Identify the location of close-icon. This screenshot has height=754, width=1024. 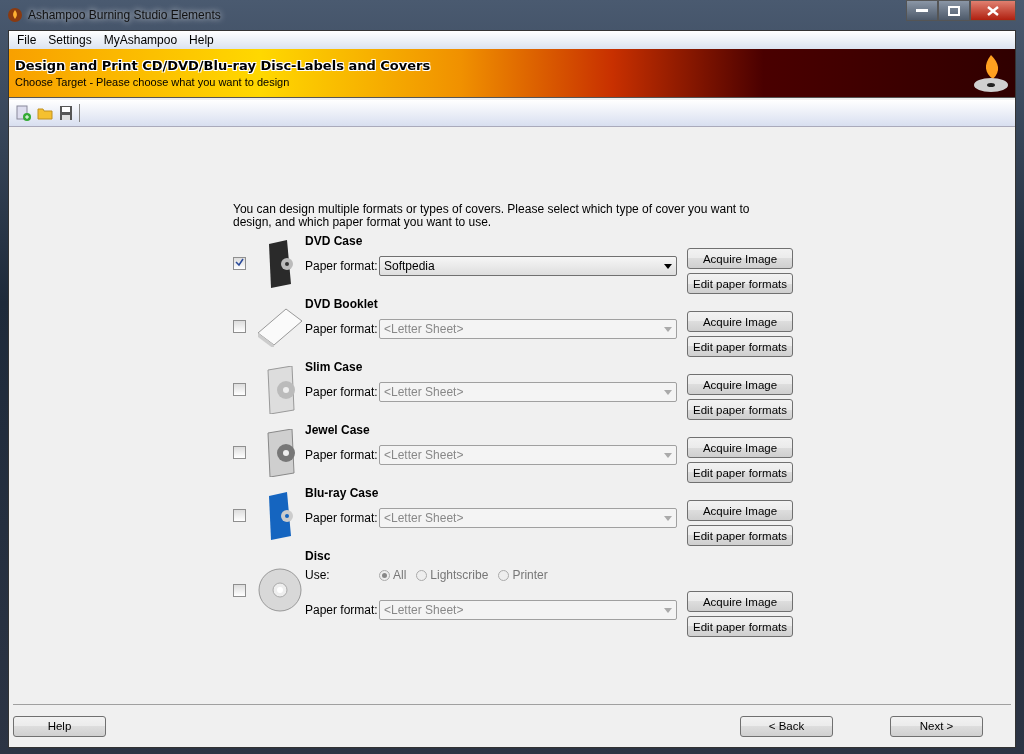
(993, 10).